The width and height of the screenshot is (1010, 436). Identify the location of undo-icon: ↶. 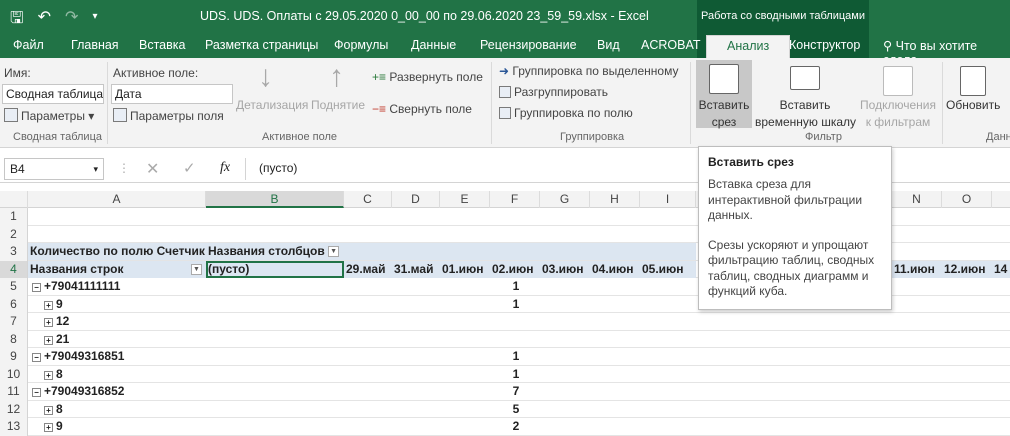
(44, 20).